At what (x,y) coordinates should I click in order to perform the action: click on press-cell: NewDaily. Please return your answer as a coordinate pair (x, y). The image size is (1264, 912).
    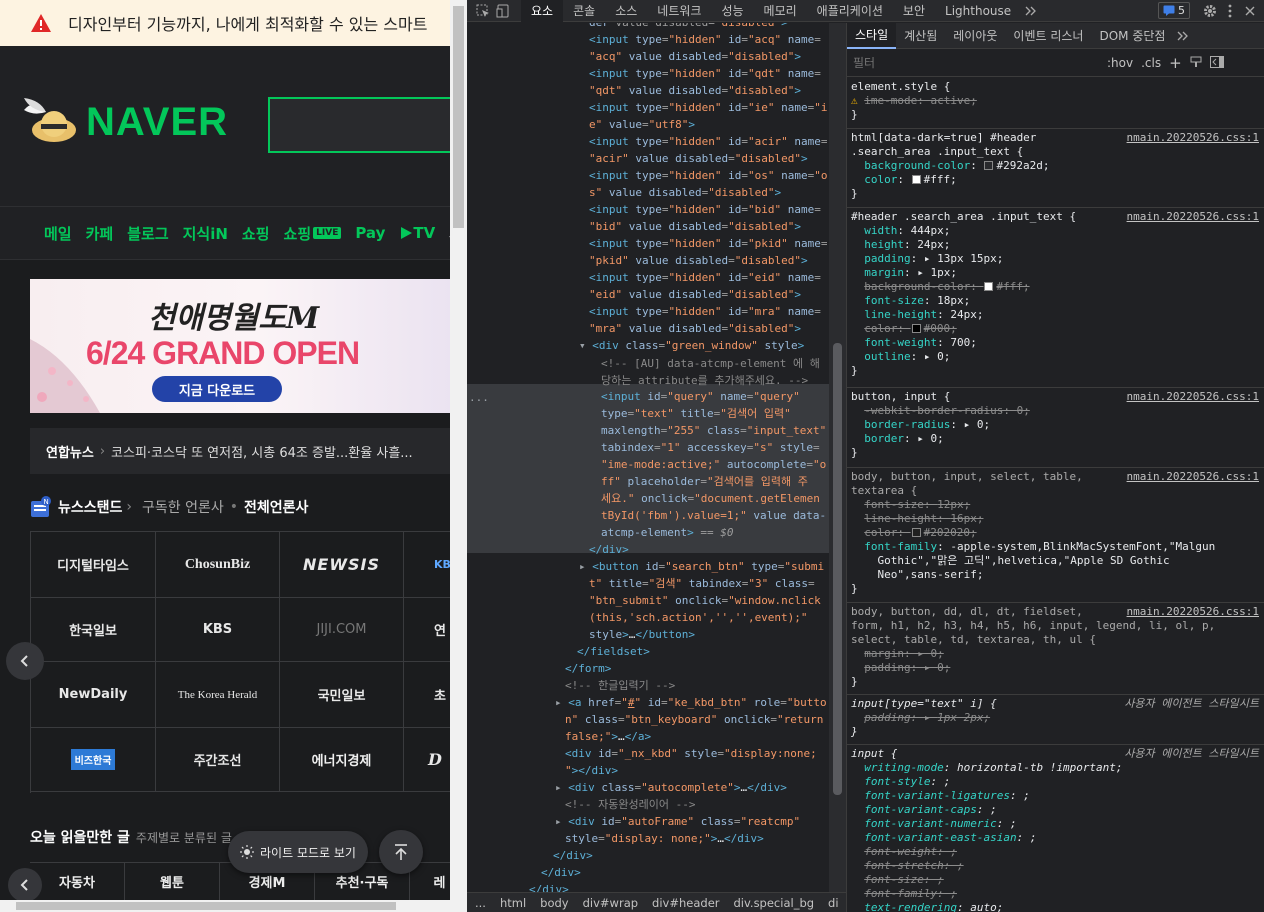
    Looking at the image, I should click on (93, 695).